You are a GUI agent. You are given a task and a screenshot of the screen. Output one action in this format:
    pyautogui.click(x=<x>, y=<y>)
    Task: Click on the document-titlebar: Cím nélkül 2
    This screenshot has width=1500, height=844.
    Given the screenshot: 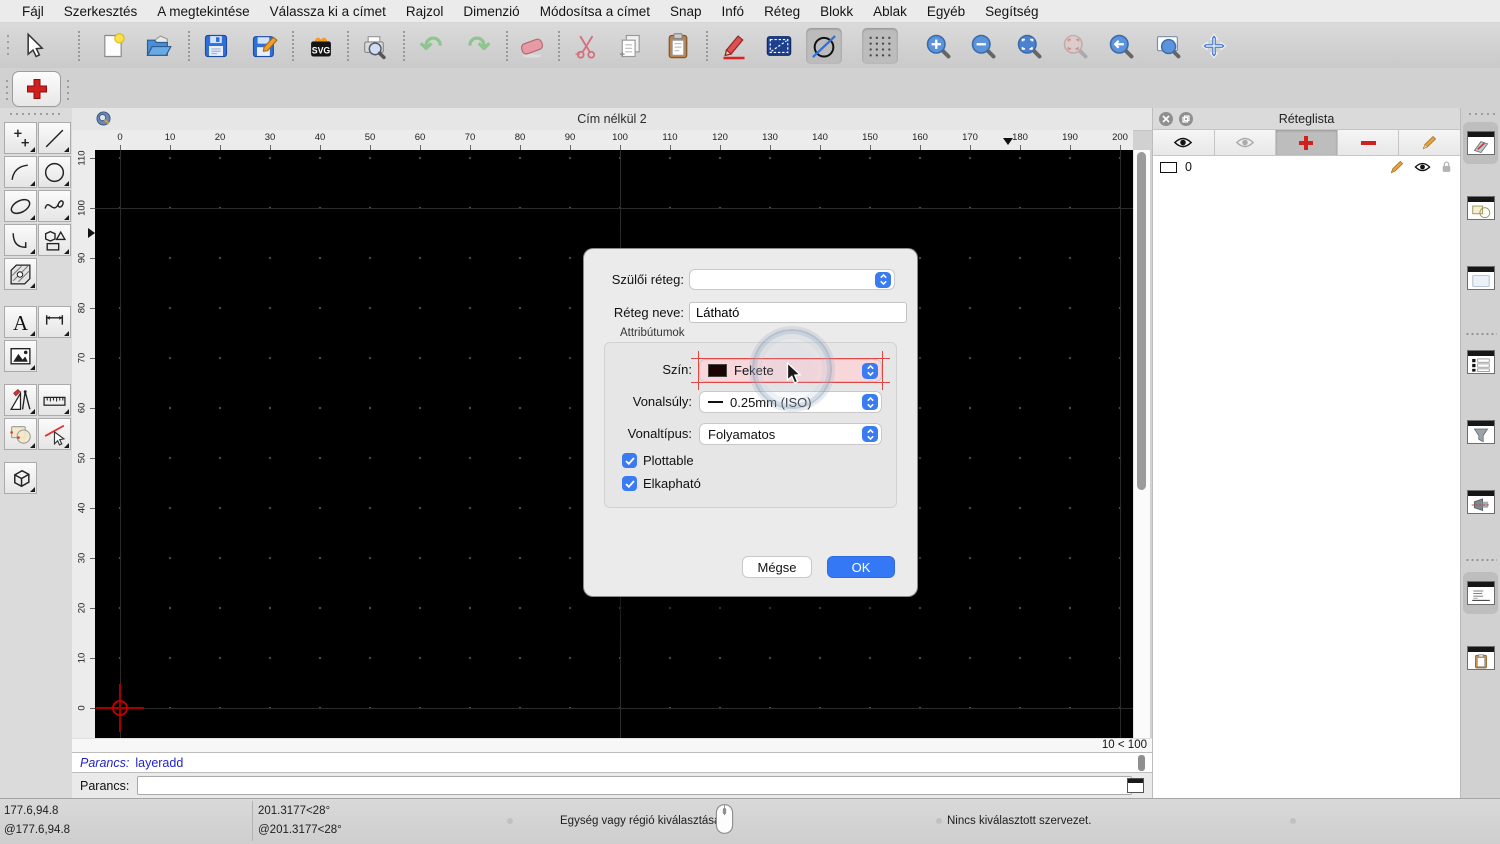 What is the action you would take?
    pyautogui.click(x=612, y=119)
    